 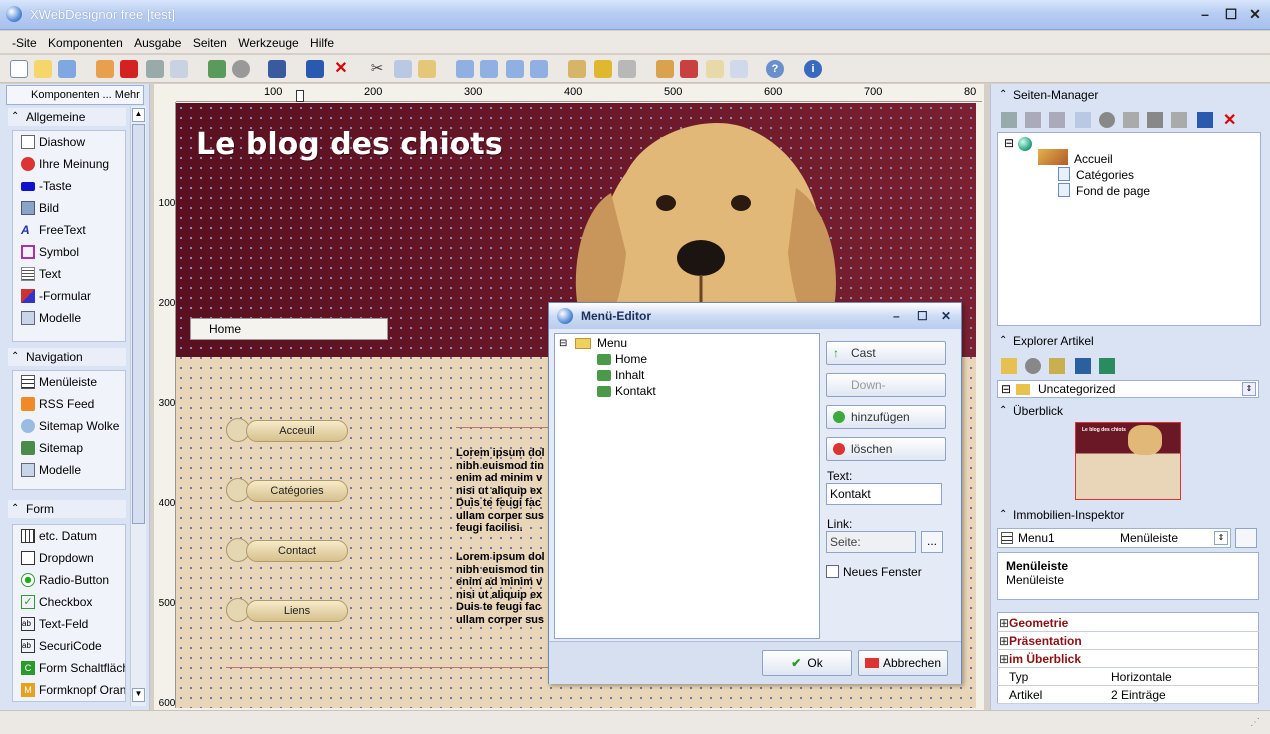 I want to click on open-icon, so click(x=67, y=69).